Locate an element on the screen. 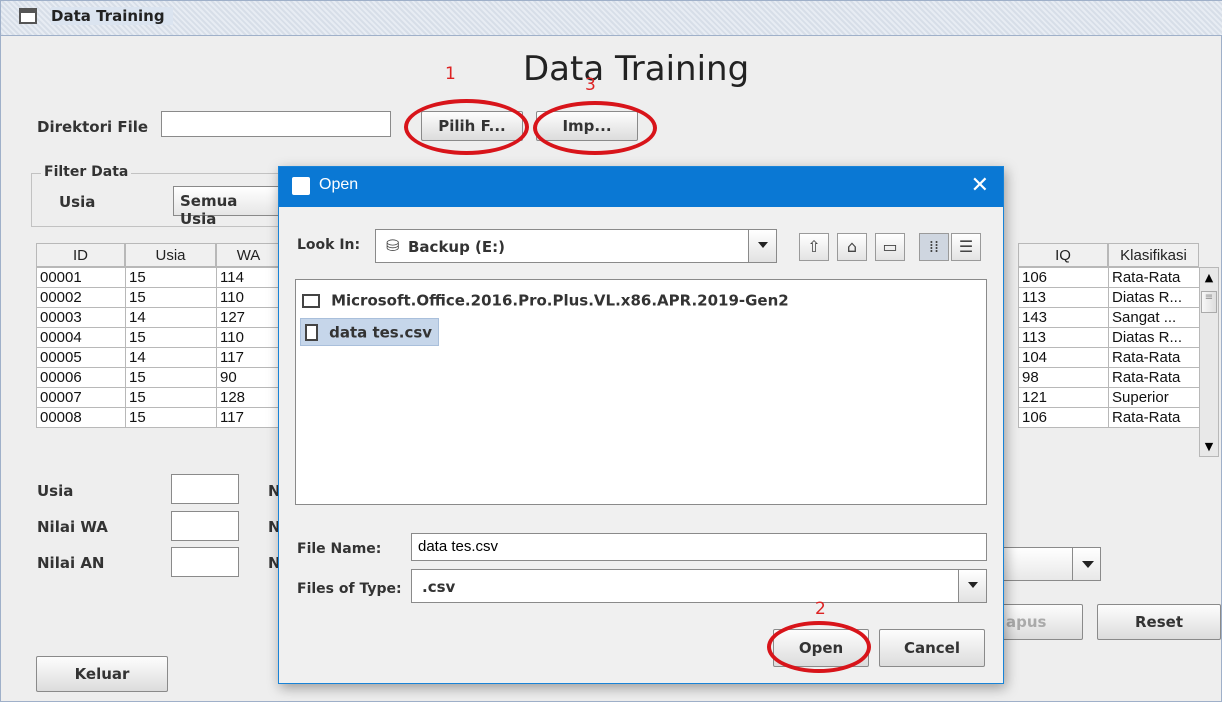 Image resolution: width=1222 pixels, height=702 pixels. table-row: 98 Rata-Rata is located at coordinates (1109, 377).